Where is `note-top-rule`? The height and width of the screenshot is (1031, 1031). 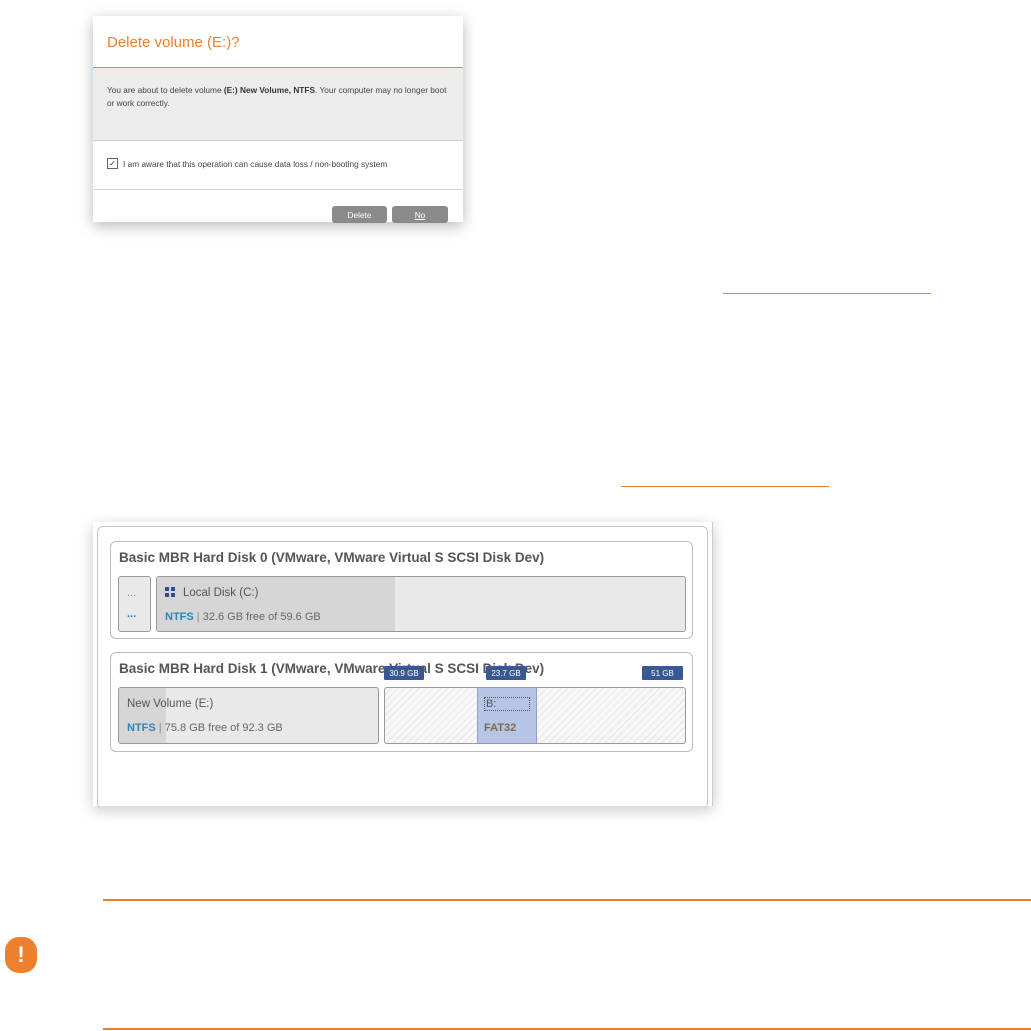 note-top-rule is located at coordinates (567, 900).